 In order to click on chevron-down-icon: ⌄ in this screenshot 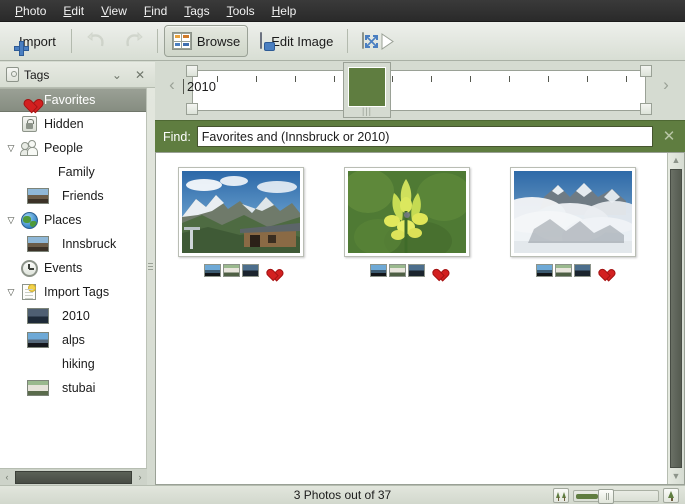, I will do `click(117, 75)`.